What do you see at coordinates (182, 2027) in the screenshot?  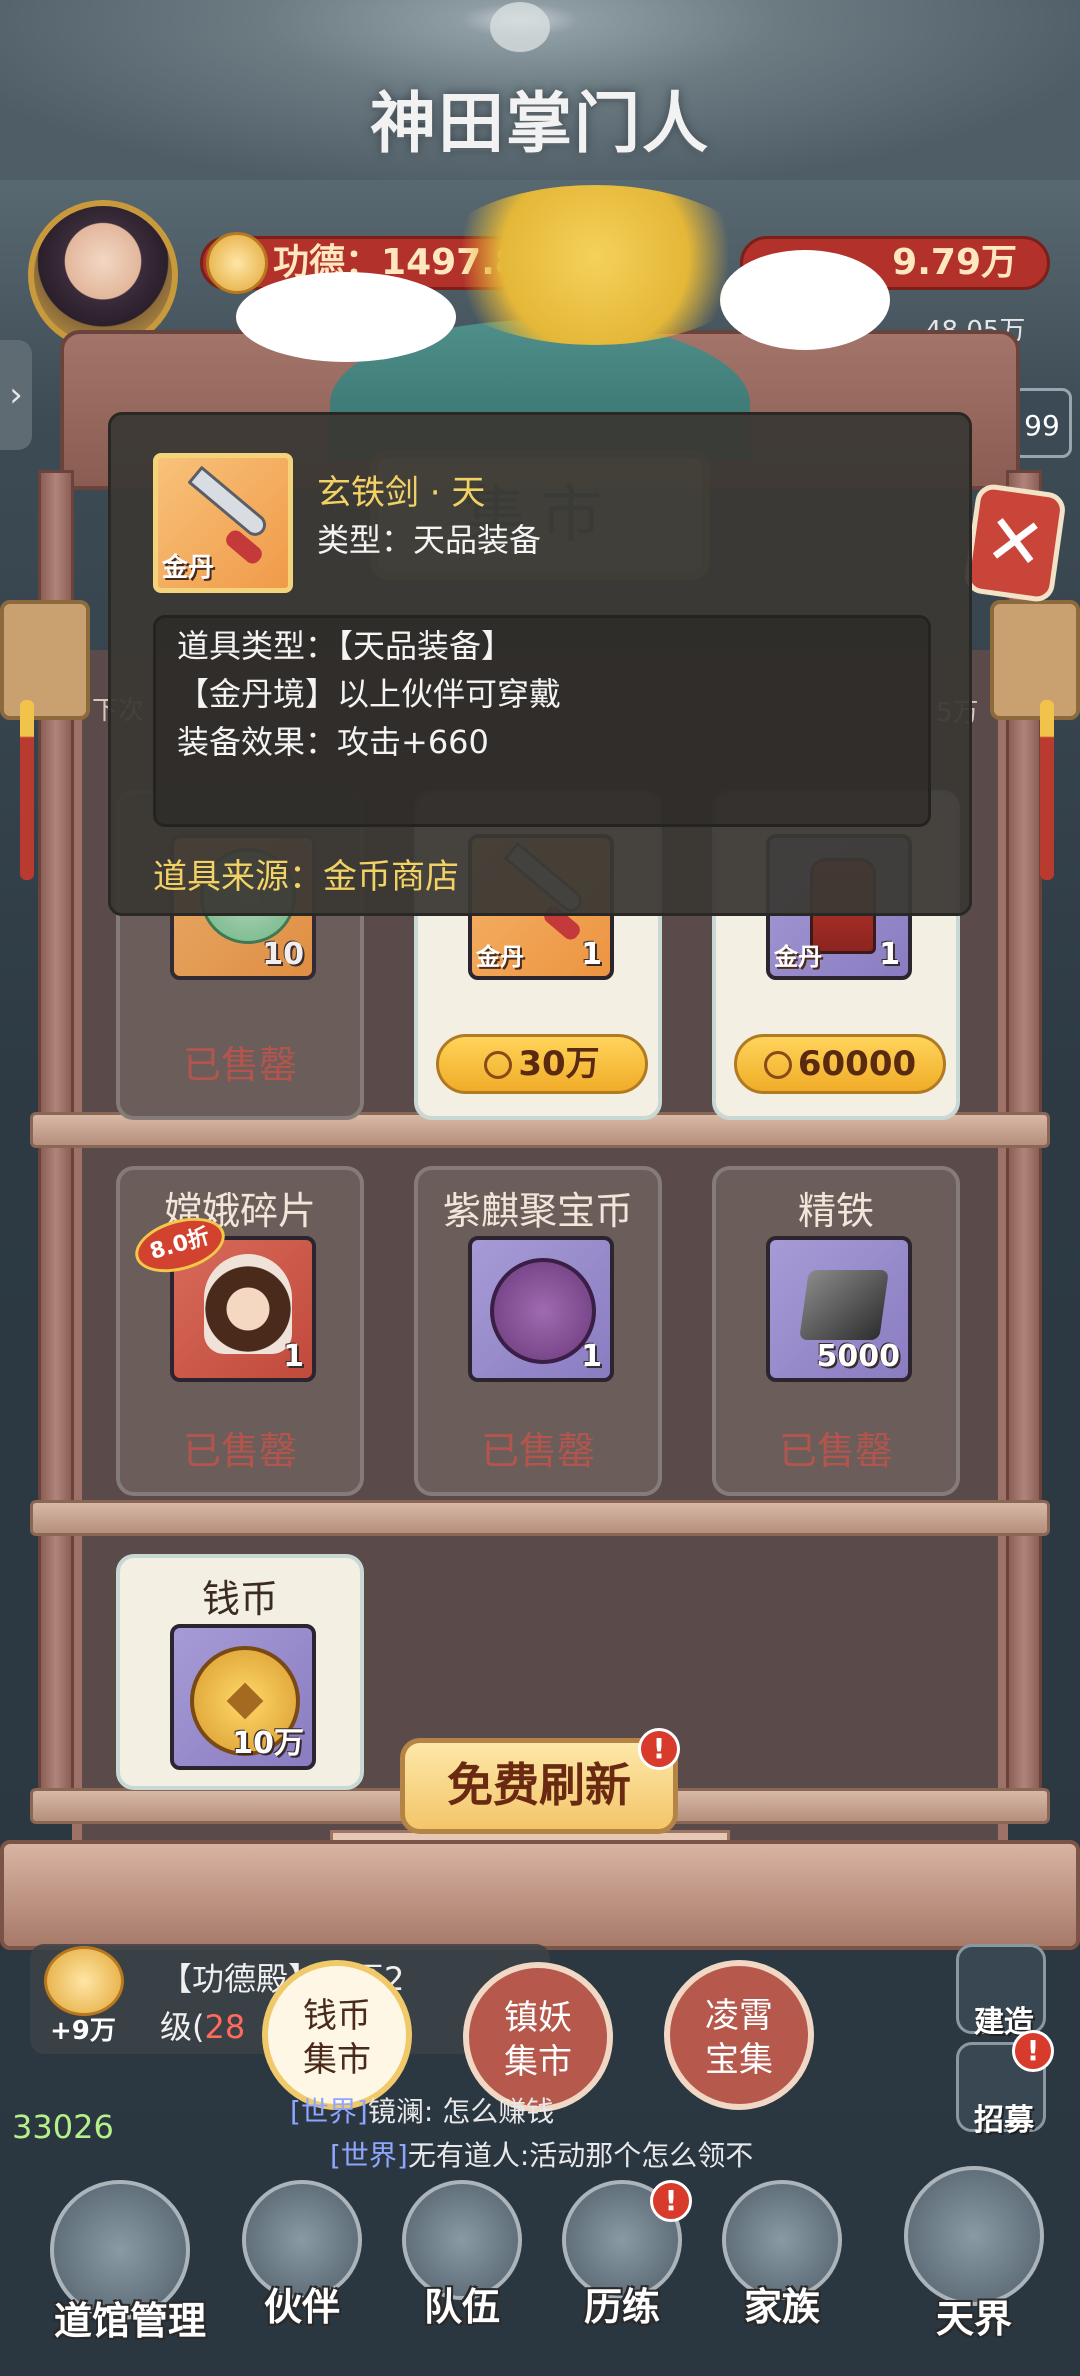 I see `quest-level-prefix: 级(` at bounding box center [182, 2027].